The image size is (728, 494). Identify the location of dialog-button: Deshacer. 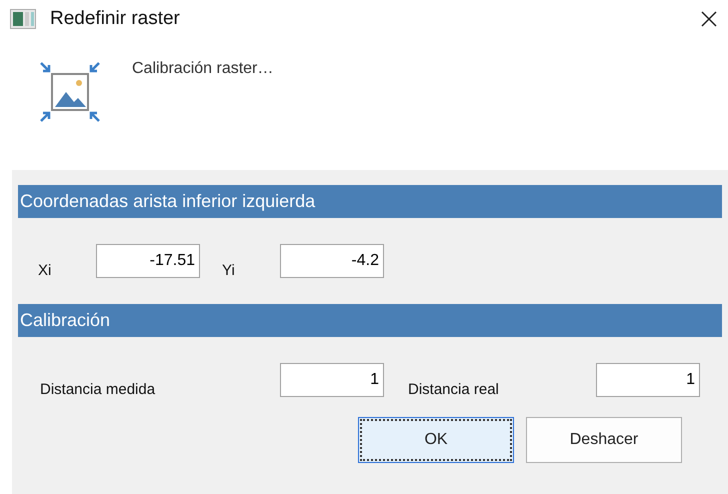
(604, 440).